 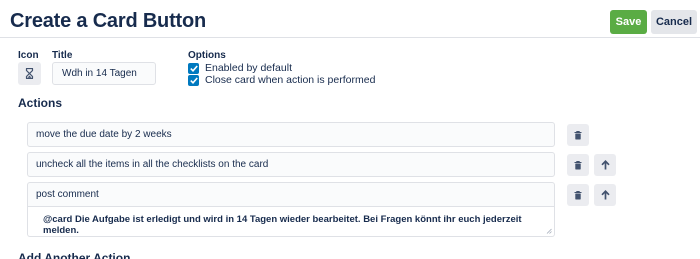 I want to click on resize-handle-icon, so click(x=549, y=231).